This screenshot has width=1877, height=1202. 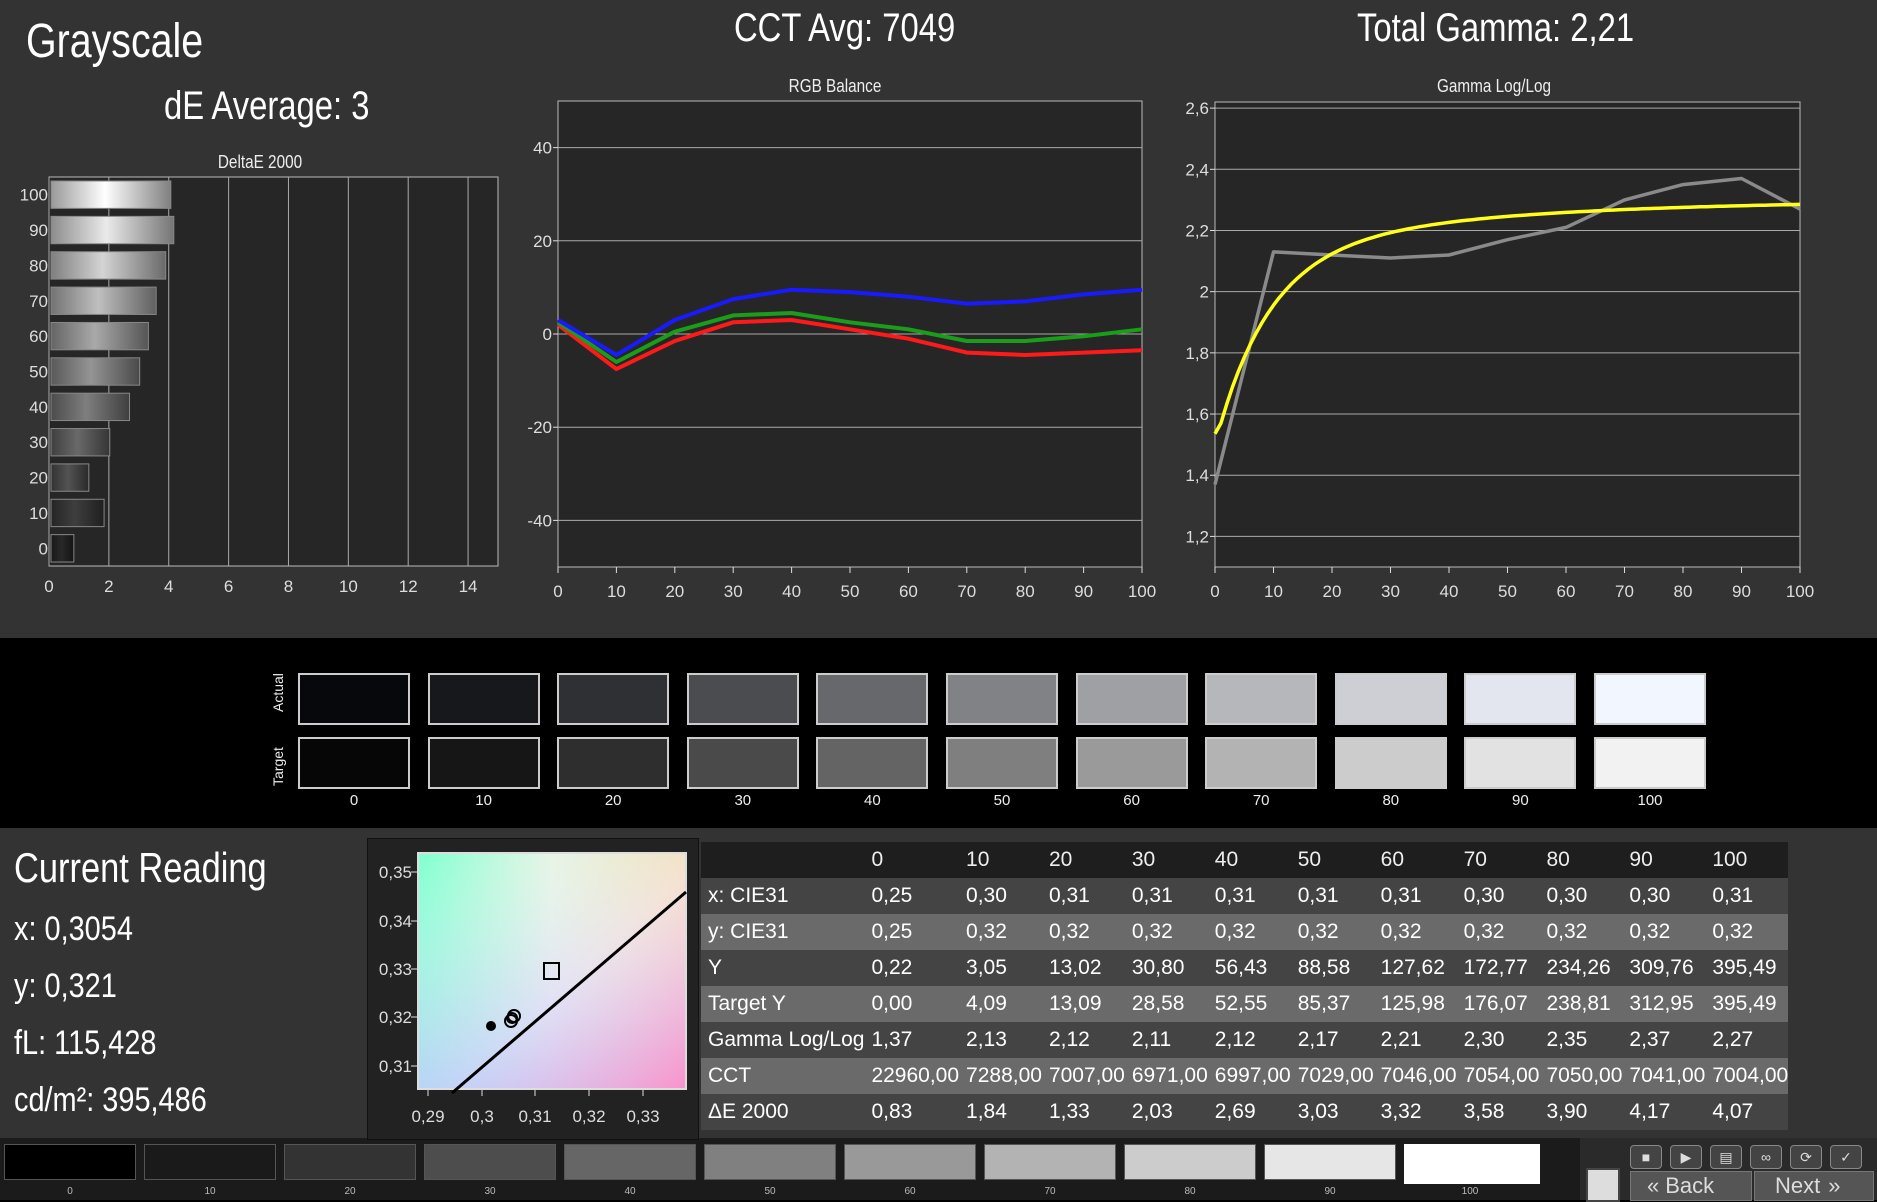 I want to click on table-cell: 52,55, so click(x=1249, y=1004).